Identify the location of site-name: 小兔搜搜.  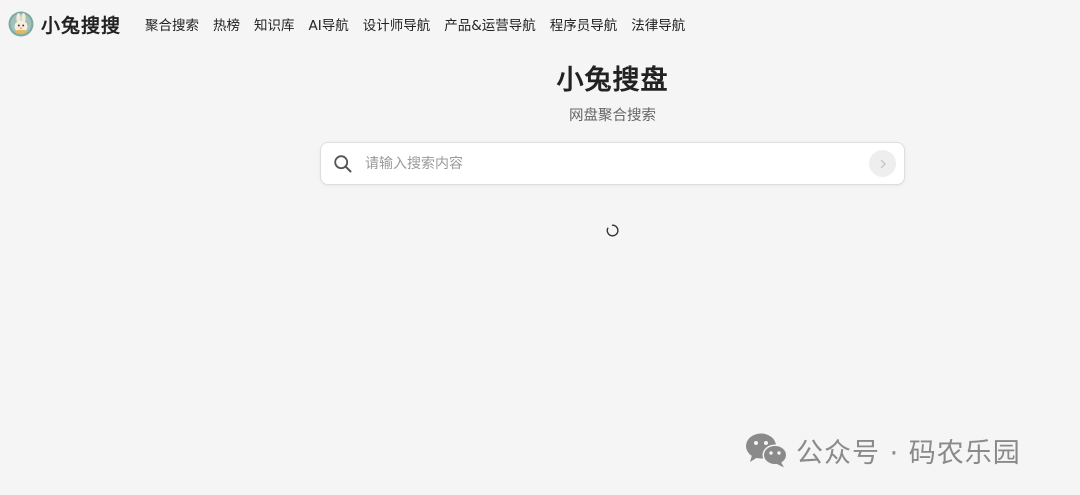
(81, 25).